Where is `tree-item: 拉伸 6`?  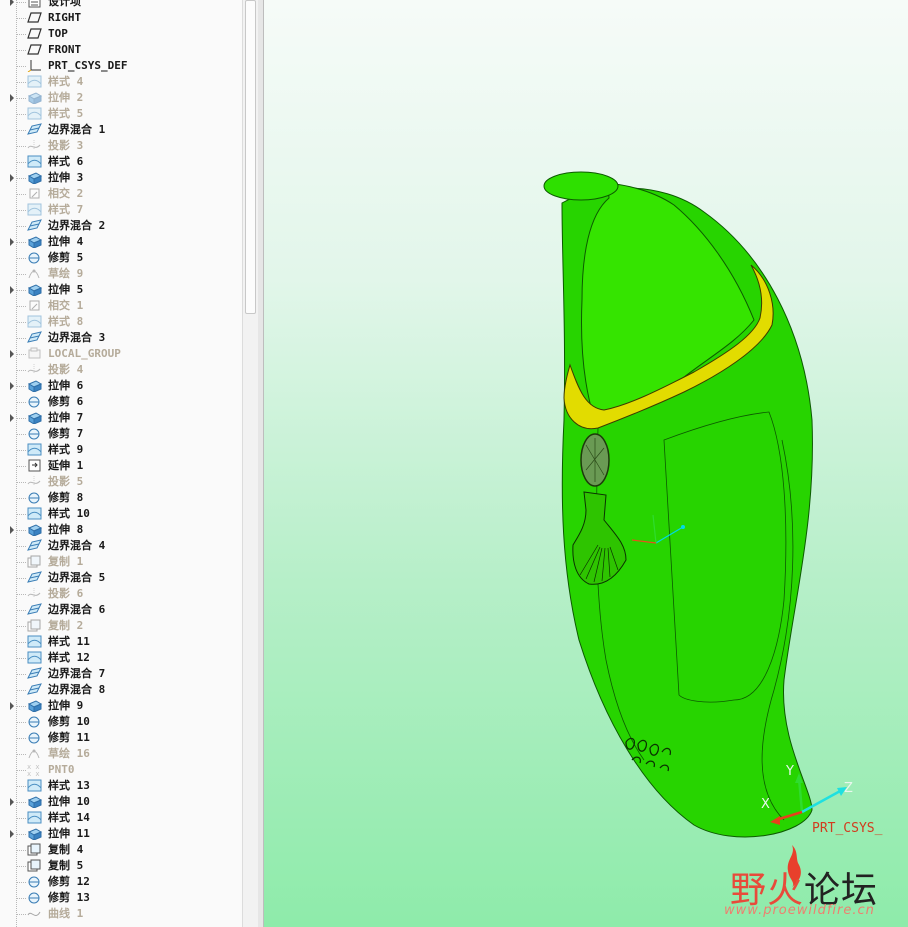
tree-item: 拉伸 6 is located at coordinates (121, 386).